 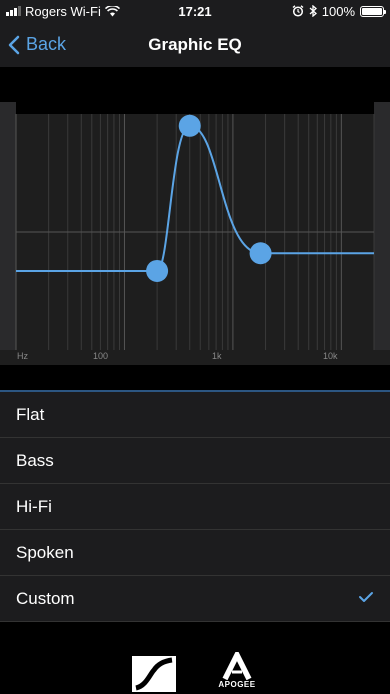 What do you see at coordinates (195, 461) in the screenshot?
I see `preset-bass: Bass` at bounding box center [195, 461].